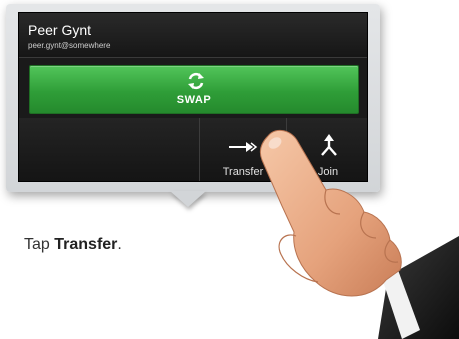 The image size is (459, 339). What do you see at coordinates (188, 199) in the screenshot?
I see `popup-pointer` at bounding box center [188, 199].